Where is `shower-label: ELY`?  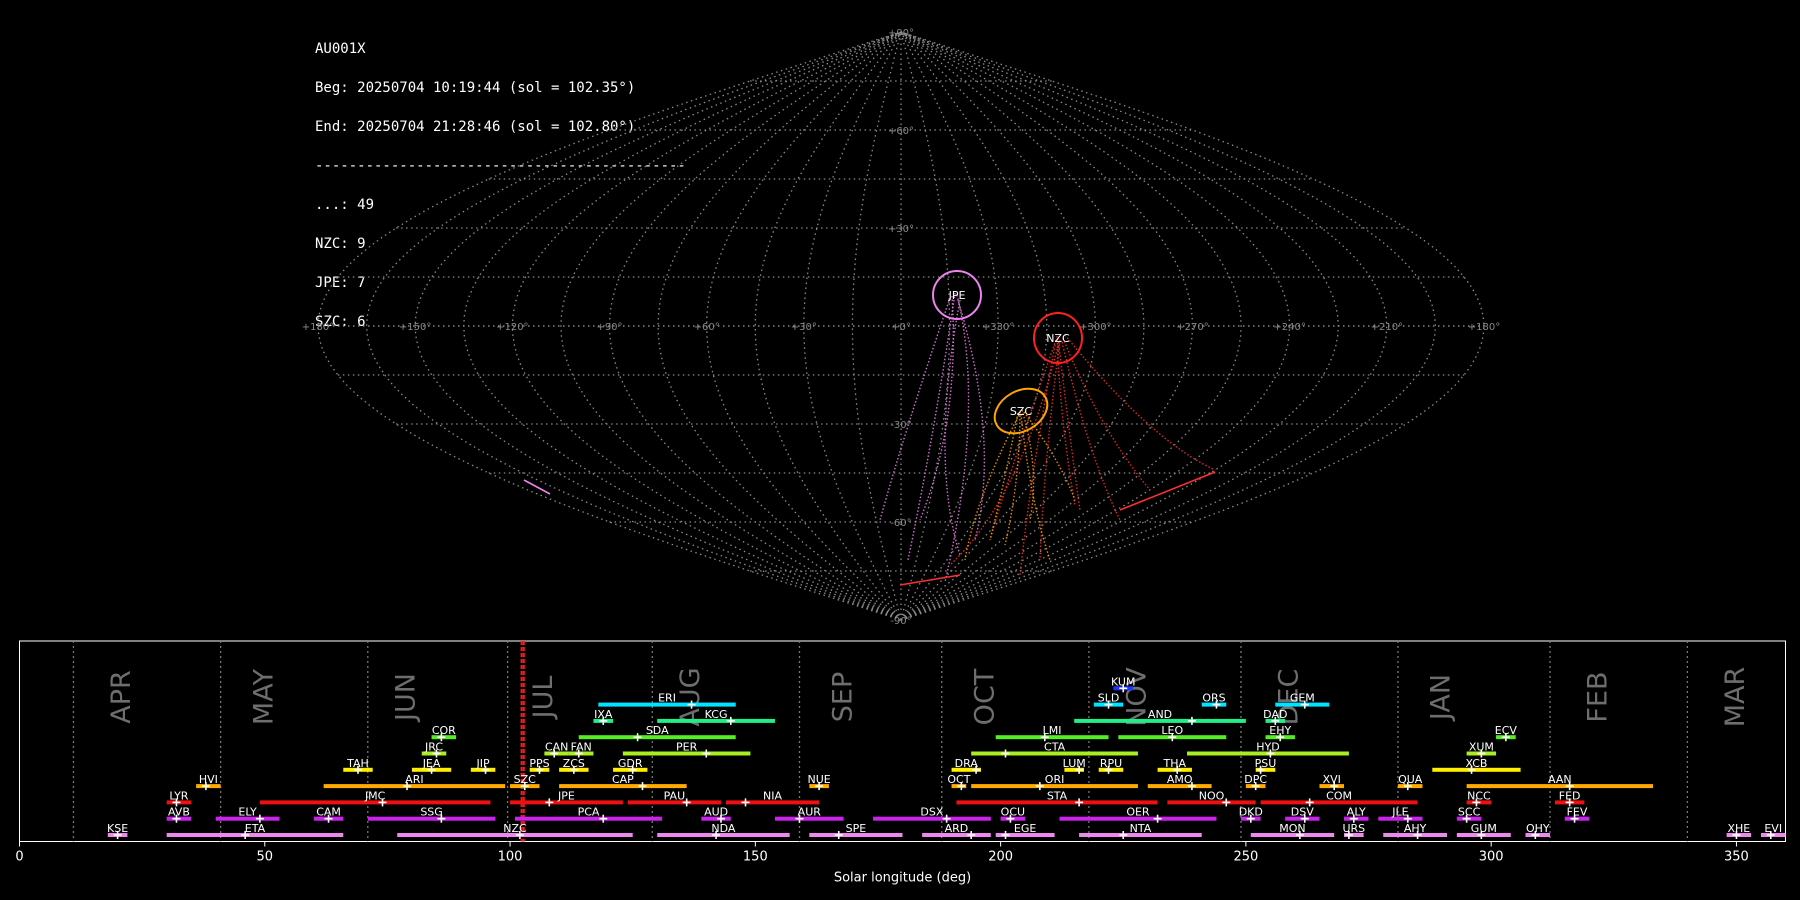
shower-label: ELY is located at coordinates (247, 812).